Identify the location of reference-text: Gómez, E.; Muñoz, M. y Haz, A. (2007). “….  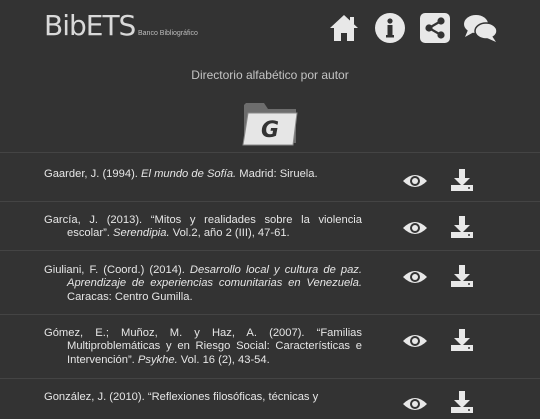
(203, 346).